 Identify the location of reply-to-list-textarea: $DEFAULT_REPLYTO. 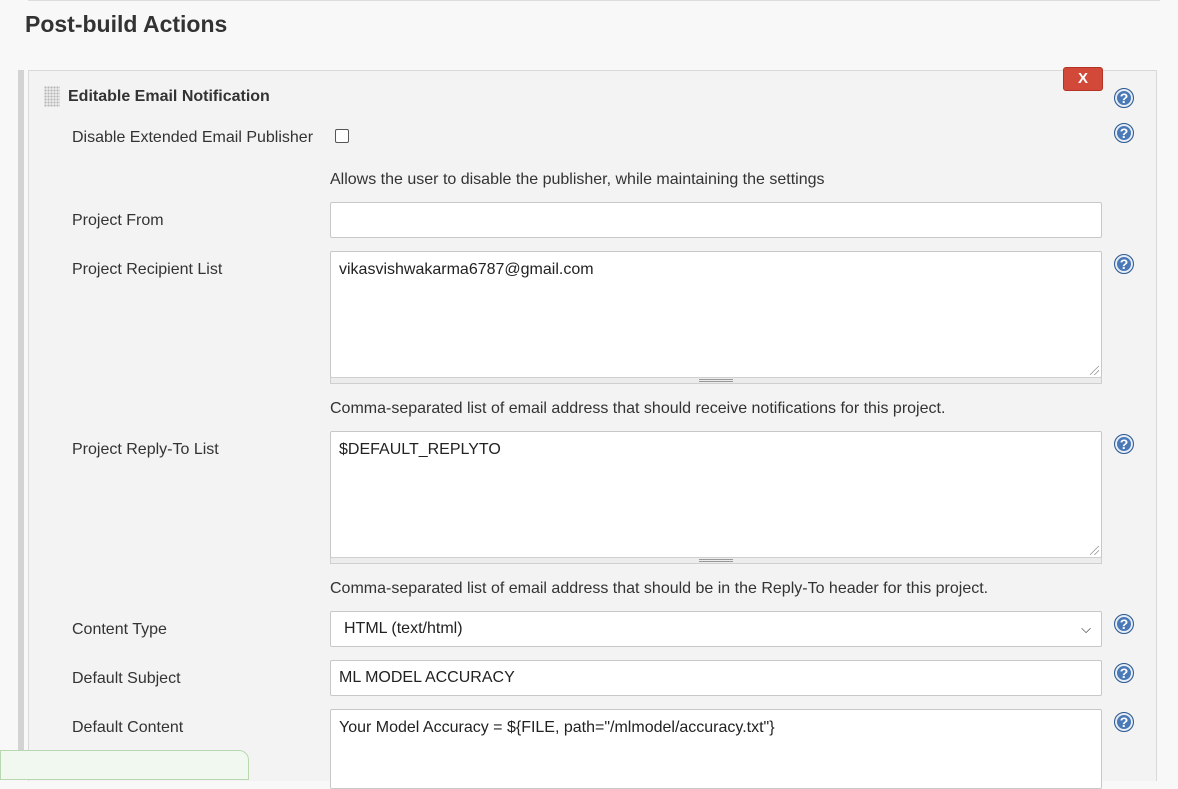
(716, 494).